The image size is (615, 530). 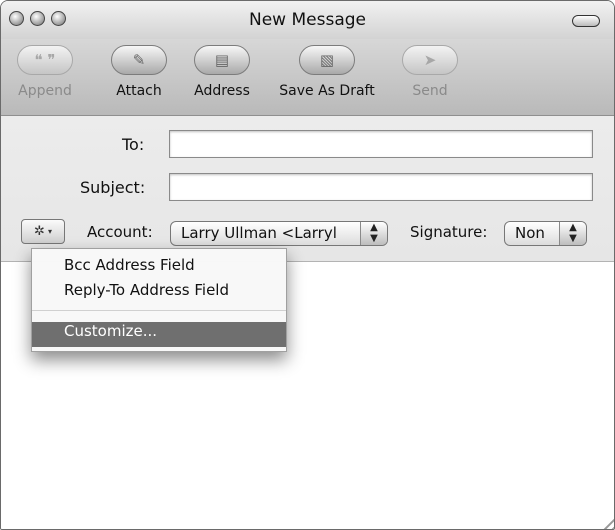 What do you see at coordinates (159, 293) in the screenshot?
I see `menu-item-reply-to-address-field: Reply-To Address Field` at bounding box center [159, 293].